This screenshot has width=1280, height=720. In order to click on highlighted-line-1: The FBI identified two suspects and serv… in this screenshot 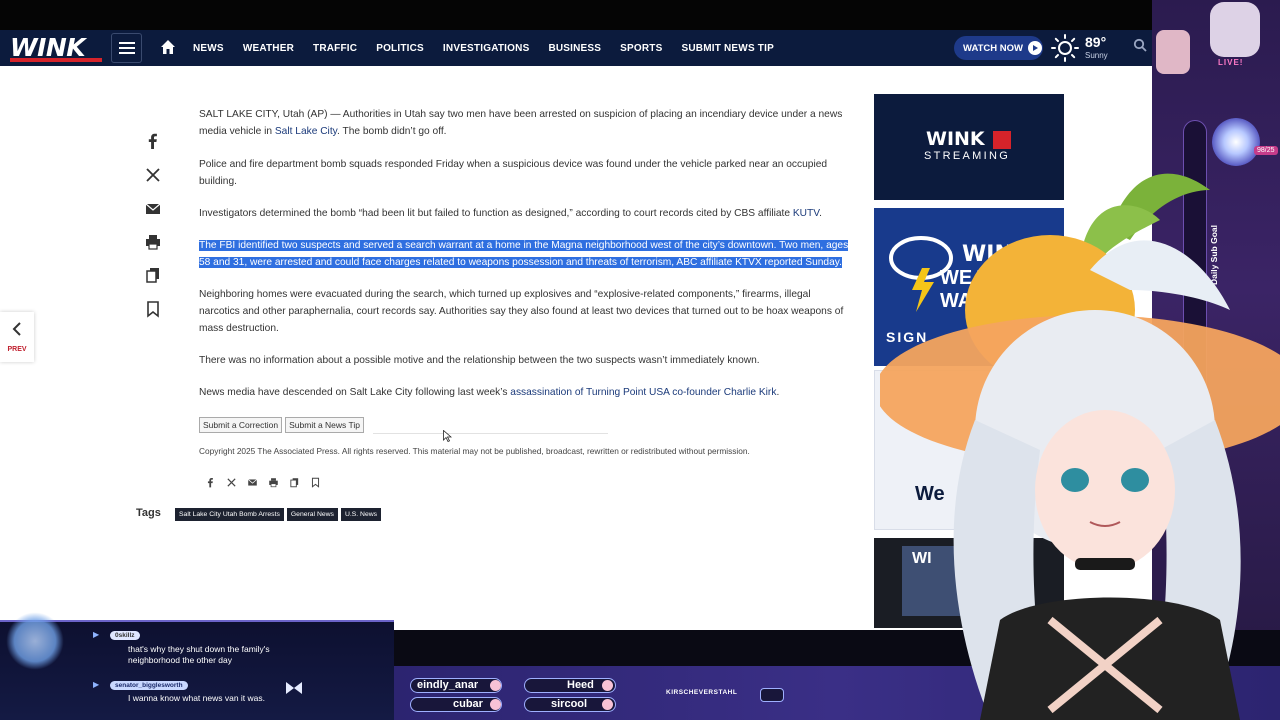, I will do `click(524, 245)`.